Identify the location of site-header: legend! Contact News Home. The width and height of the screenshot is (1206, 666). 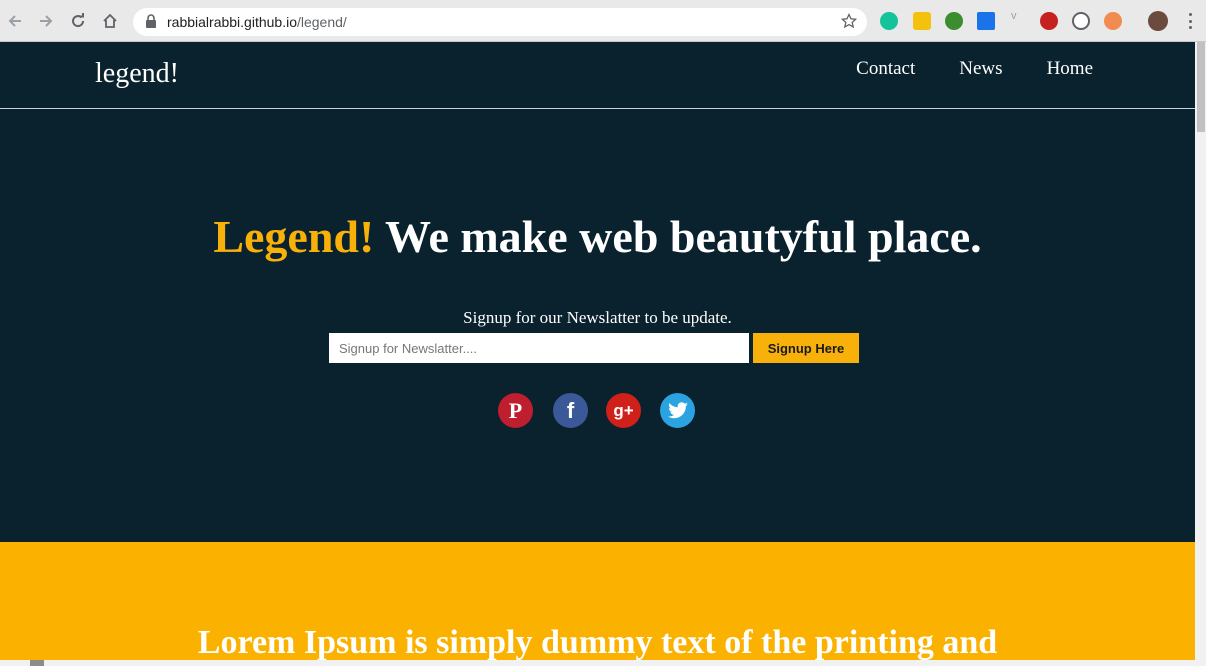
(597, 75).